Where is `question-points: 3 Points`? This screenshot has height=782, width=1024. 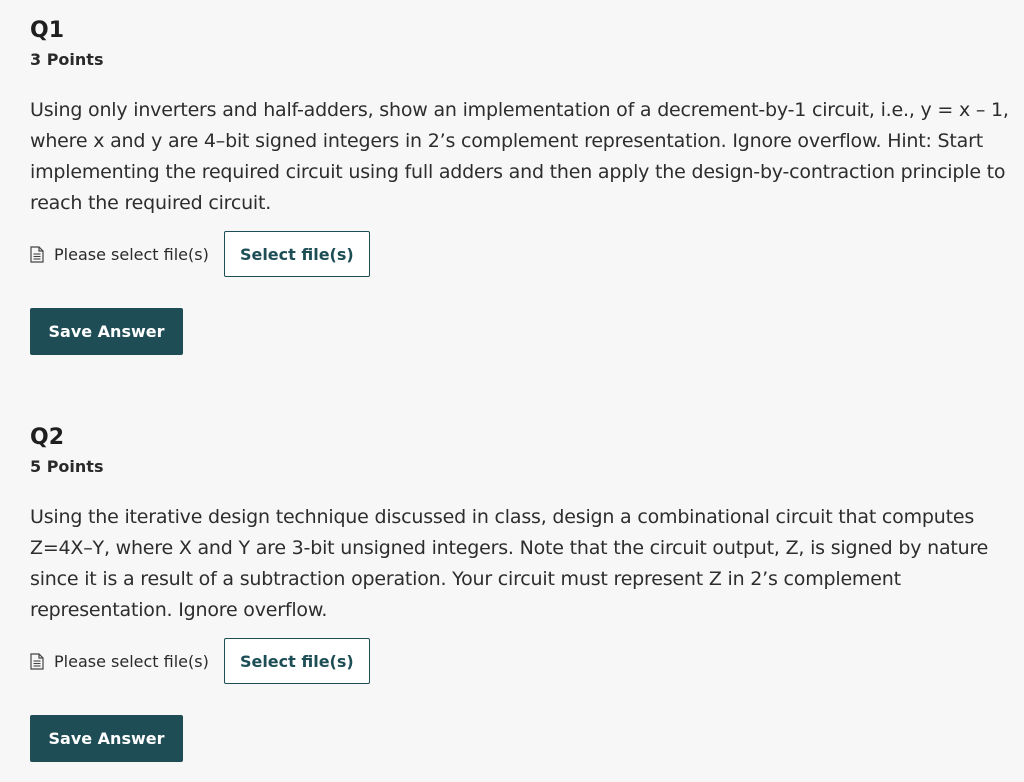 question-points: 3 Points is located at coordinates (67, 59).